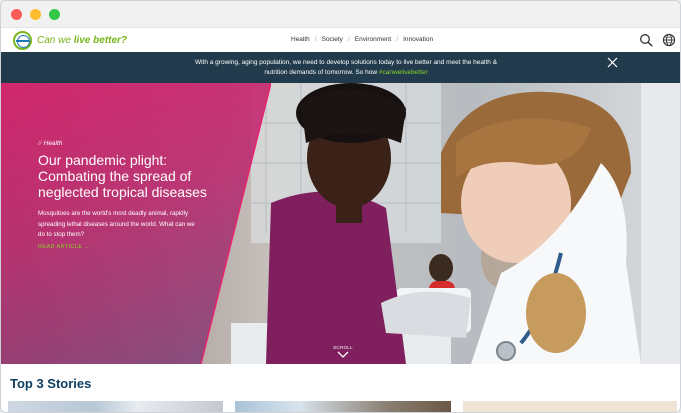 This screenshot has height=413, width=681. Describe the element at coordinates (40, 143) in the screenshot. I see `category-marker: //` at that location.